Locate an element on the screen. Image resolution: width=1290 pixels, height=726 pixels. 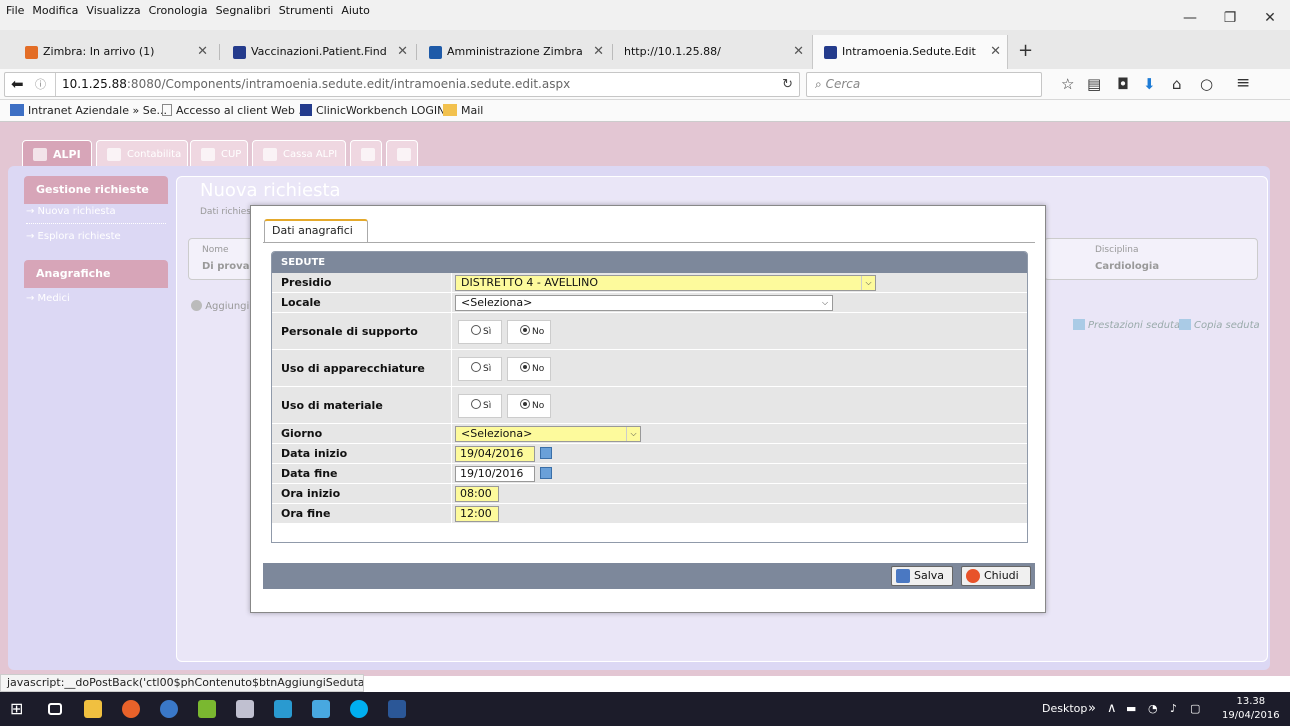
personale-radio-no: No is located at coordinates (529, 332).